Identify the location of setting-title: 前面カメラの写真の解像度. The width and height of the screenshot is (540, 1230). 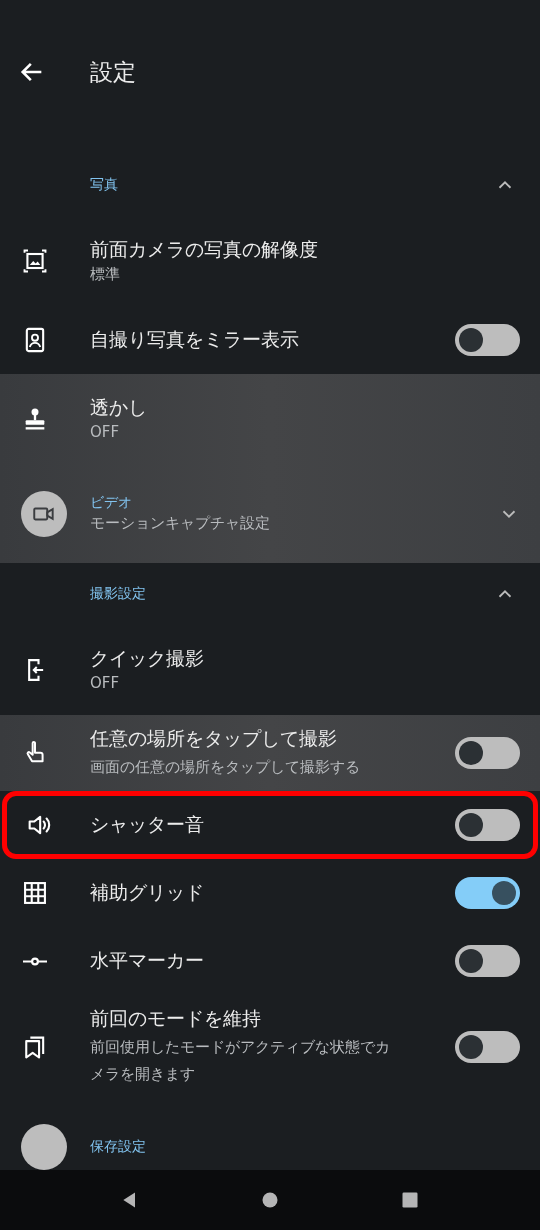
(204, 250).